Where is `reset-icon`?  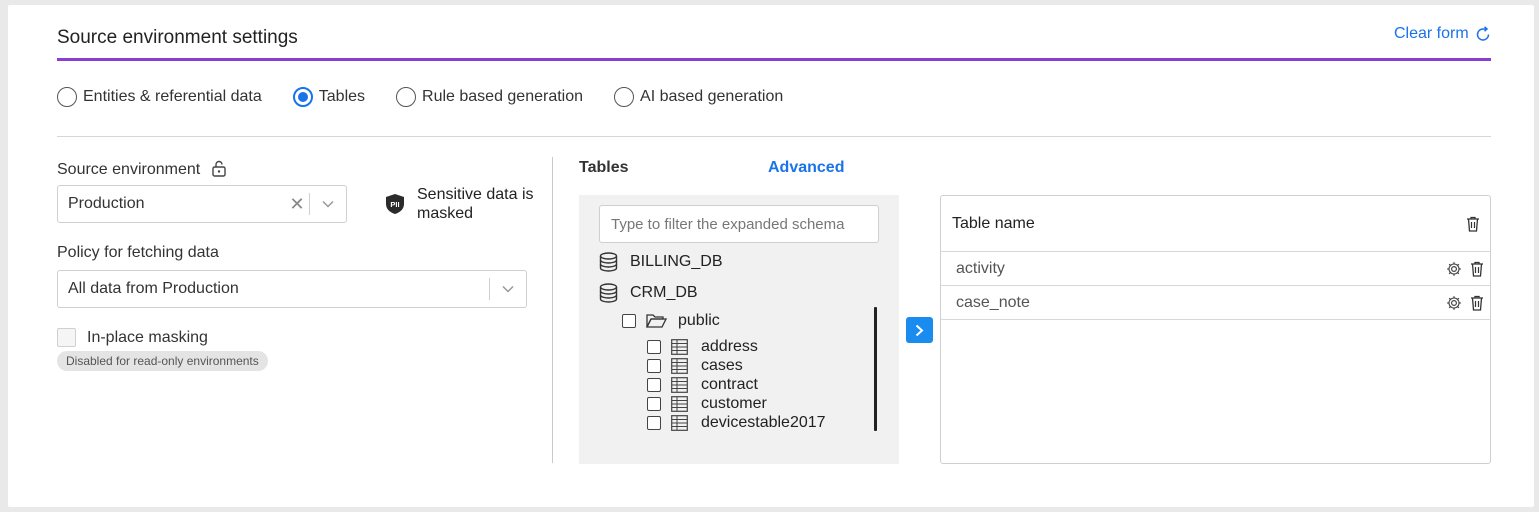
reset-icon is located at coordinates (1483, 34).